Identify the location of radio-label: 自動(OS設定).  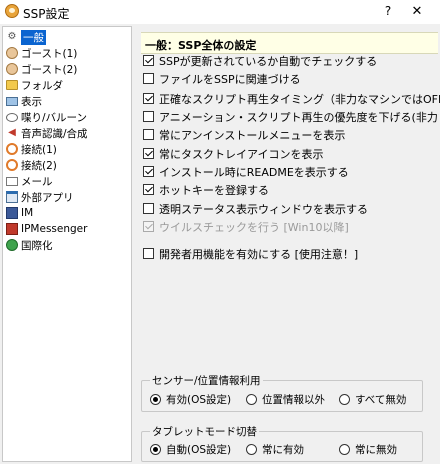
(199, 450).